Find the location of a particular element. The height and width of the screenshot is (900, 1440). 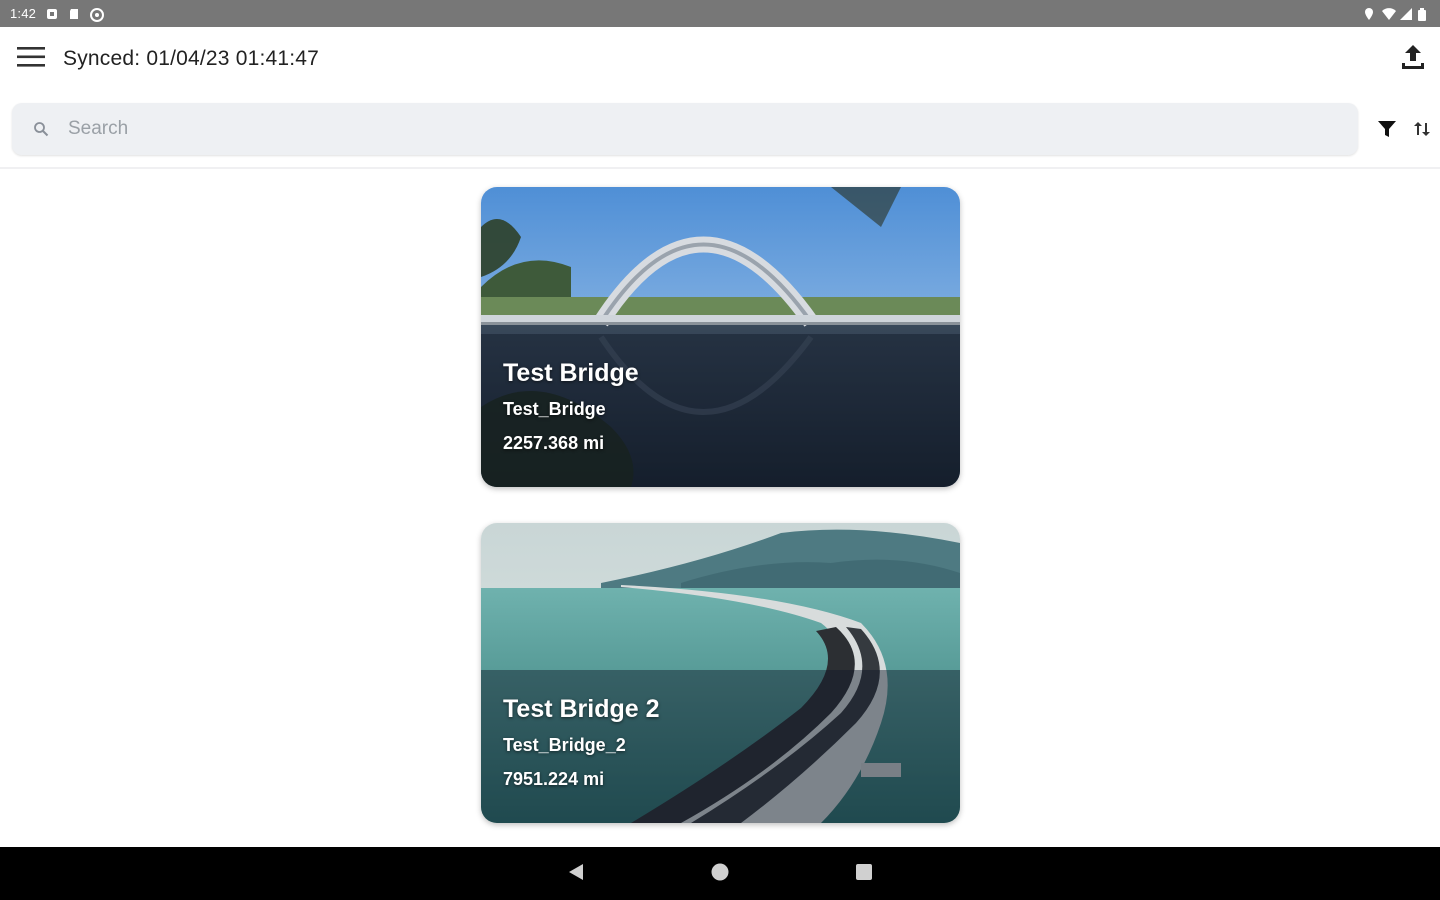

status-time: 1:42 is located at coordinates (23, 13).